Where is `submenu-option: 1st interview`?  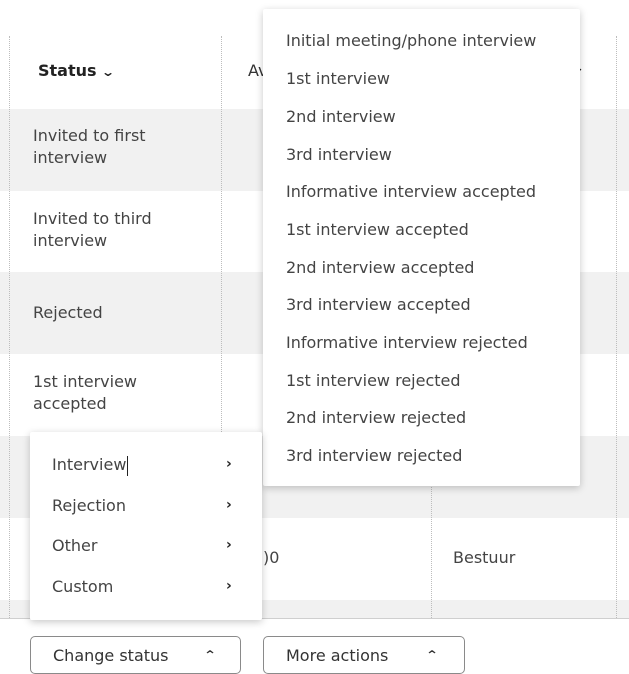
submenu-option: 1st interview is located at coordinates (338, 78).